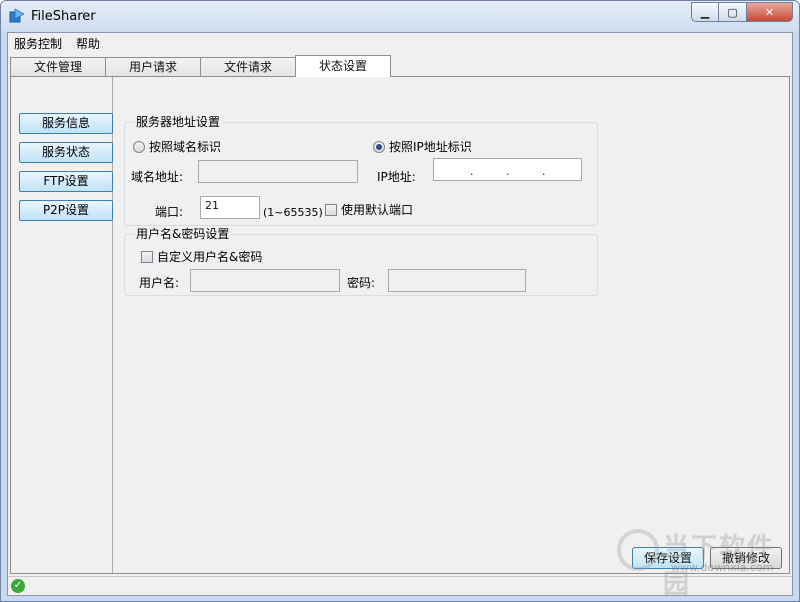 The image size is (800, 602). I want to click on password-input, so click(457, 280).